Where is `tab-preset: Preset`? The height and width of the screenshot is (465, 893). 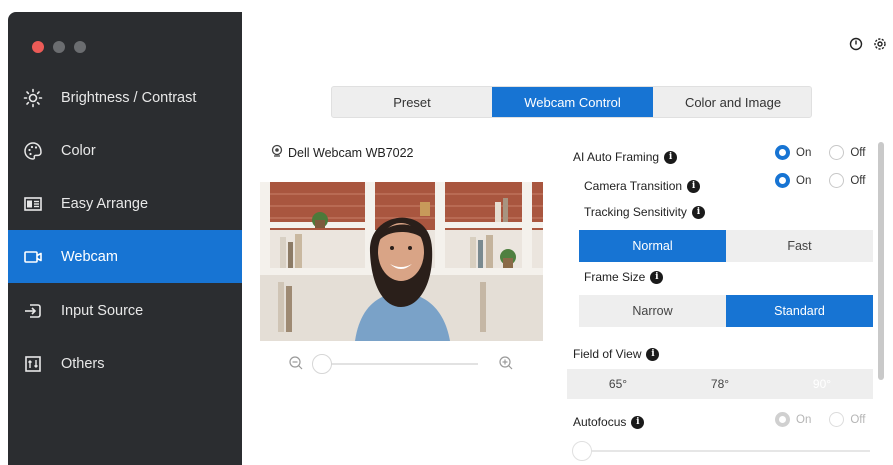 tab-preset: Preset is located at coordinates (412, 102).